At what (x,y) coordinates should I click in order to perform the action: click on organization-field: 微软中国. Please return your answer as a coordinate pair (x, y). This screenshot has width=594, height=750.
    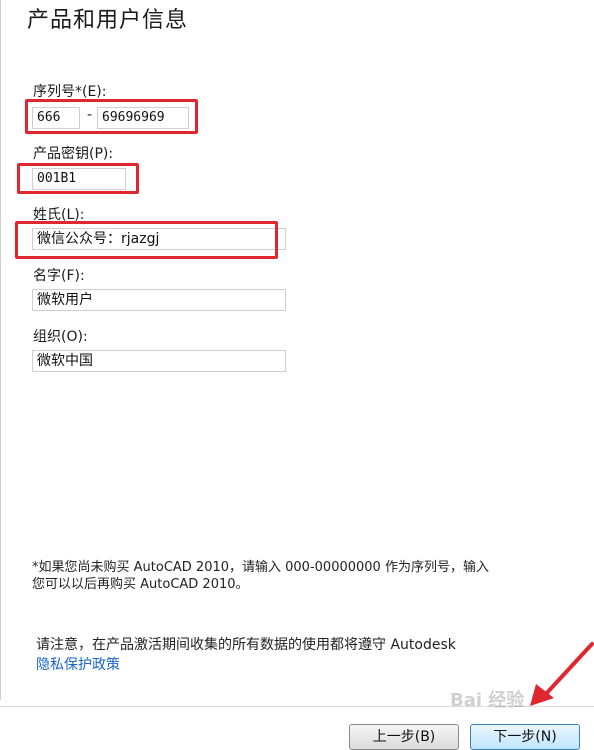
    Looking at the image, I should click on (159, 361).